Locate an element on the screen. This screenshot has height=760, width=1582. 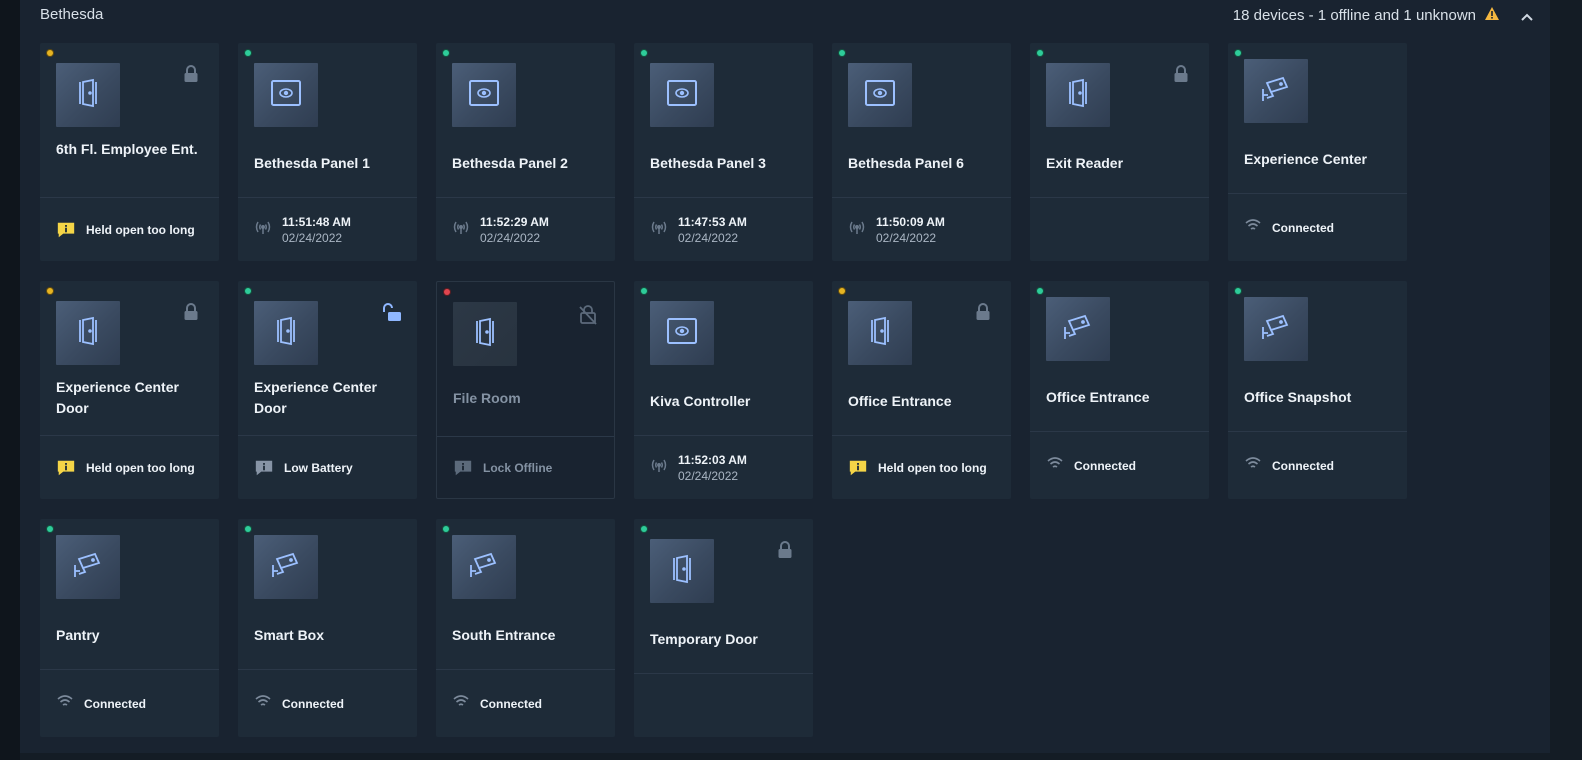
device-card: Experience Center Connected is located at coordinates (1317, 152).